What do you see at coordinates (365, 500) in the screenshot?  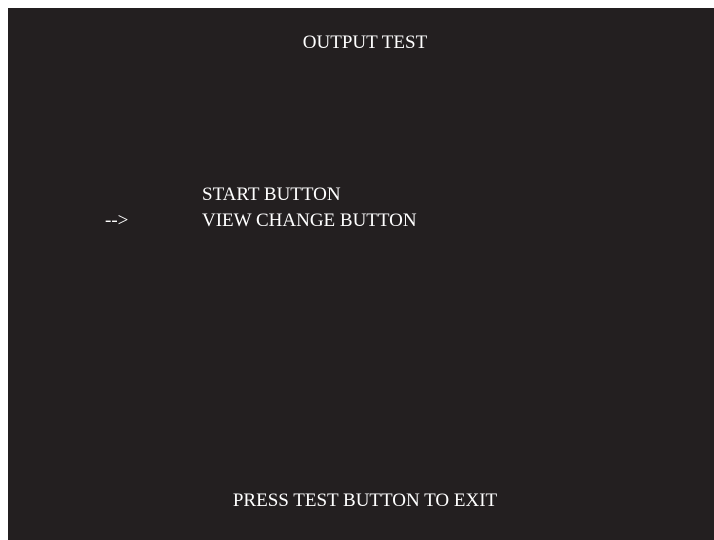 I see `exit-instruction: PRESS TEST BUTTON TO EXIT` at bounding box center [365, 500].